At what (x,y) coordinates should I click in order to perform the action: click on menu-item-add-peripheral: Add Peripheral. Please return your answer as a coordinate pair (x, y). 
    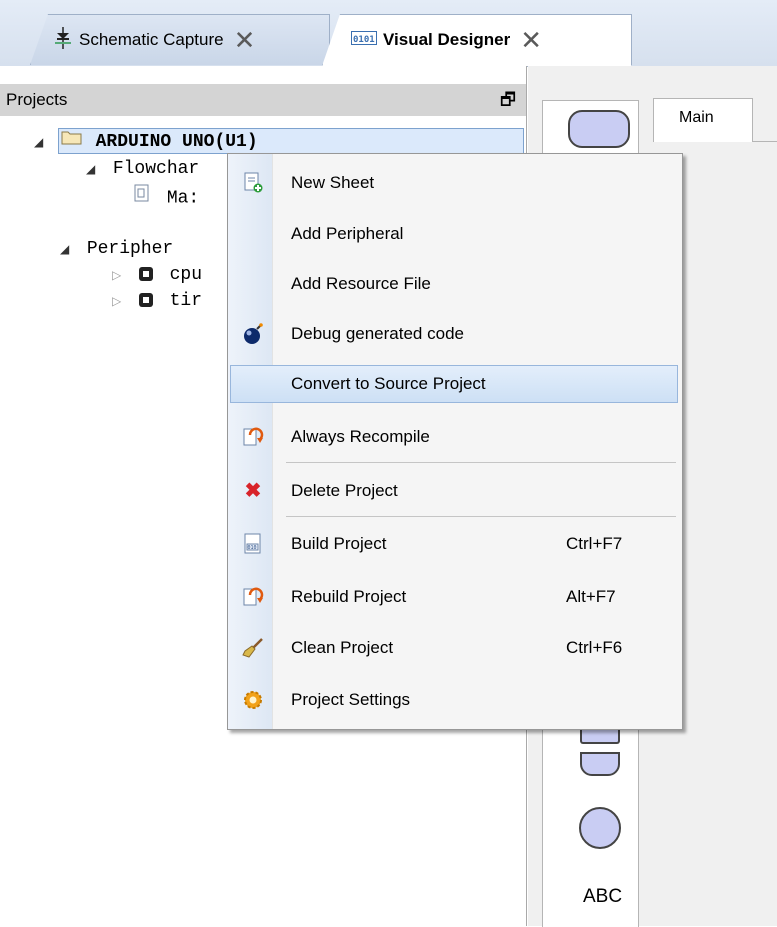
    Looking at the image, I should click on (454, 234).